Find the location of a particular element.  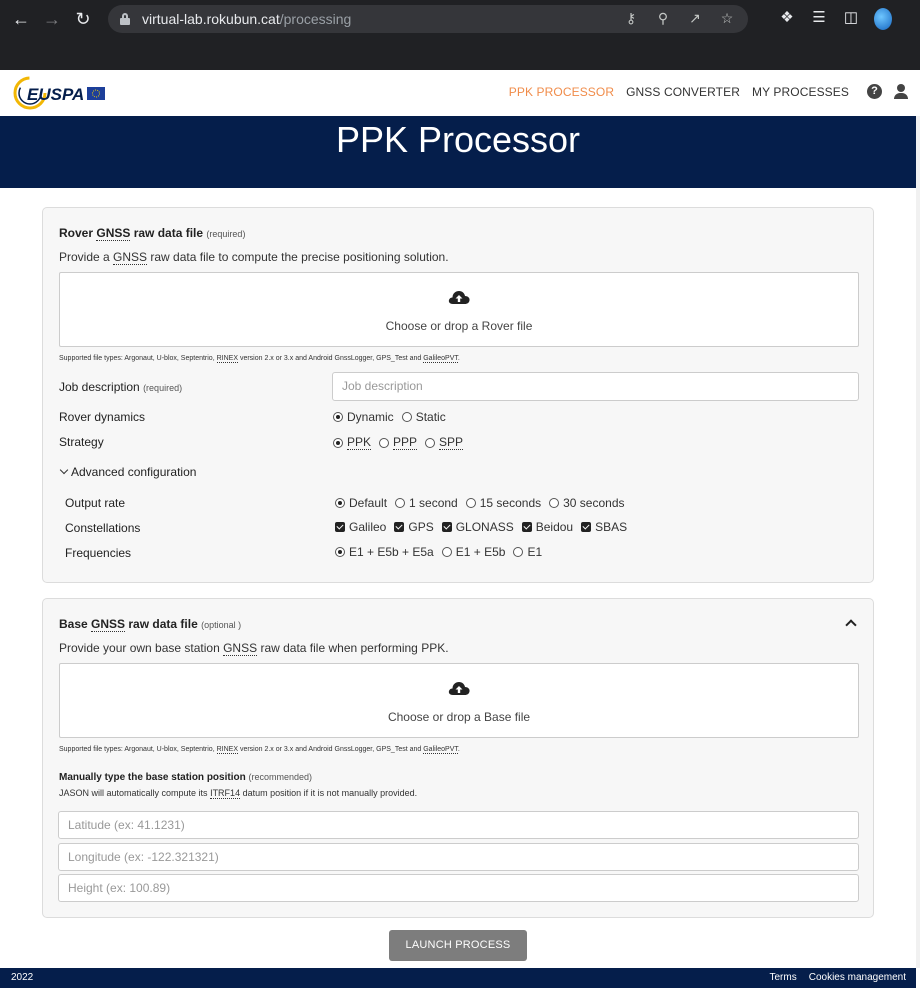

nav-my-processes: MY PROCESSES is located at coordinates (800, 92).